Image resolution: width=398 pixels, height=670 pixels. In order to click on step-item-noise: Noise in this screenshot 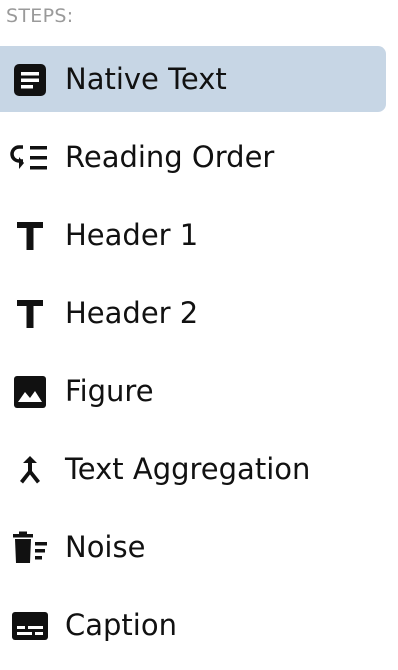, I will do `click(193, 547)`.